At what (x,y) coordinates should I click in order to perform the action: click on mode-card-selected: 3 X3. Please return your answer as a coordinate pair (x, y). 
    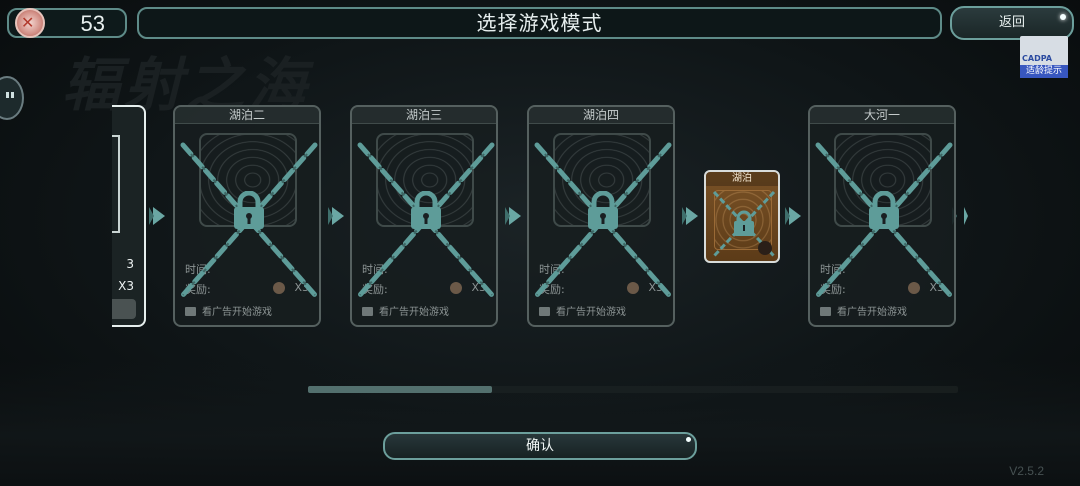
    Looking at the image, I should click on (129, 216).